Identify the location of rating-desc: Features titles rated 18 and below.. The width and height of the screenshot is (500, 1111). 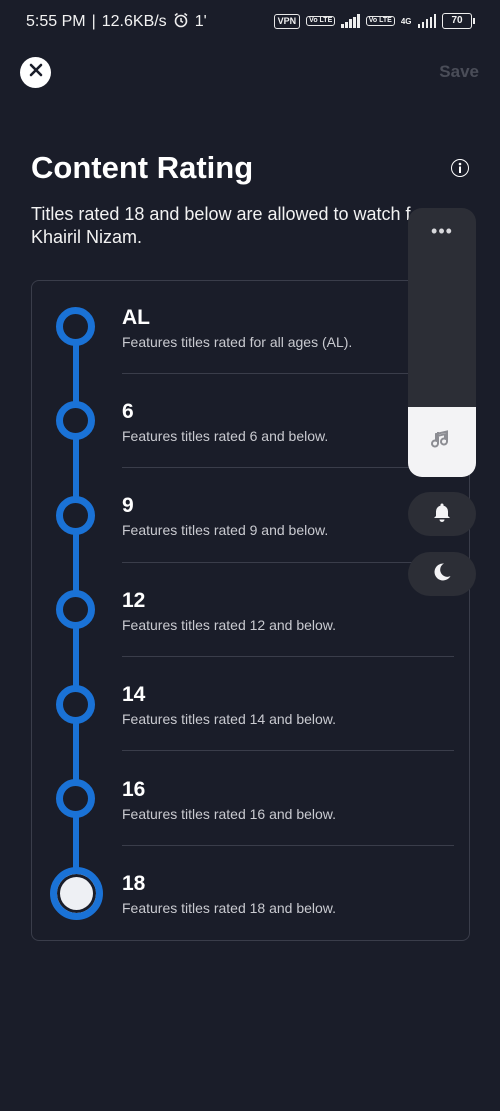
(229, 908).